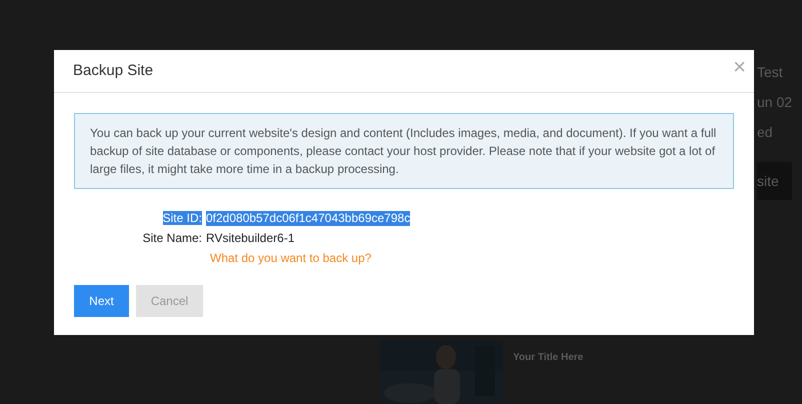 The image size is (802, 404). What do you see at coordinates (548, 358) in the screenshot?
I see `card-title: Your Title Here` at bounding box center [548, 358].